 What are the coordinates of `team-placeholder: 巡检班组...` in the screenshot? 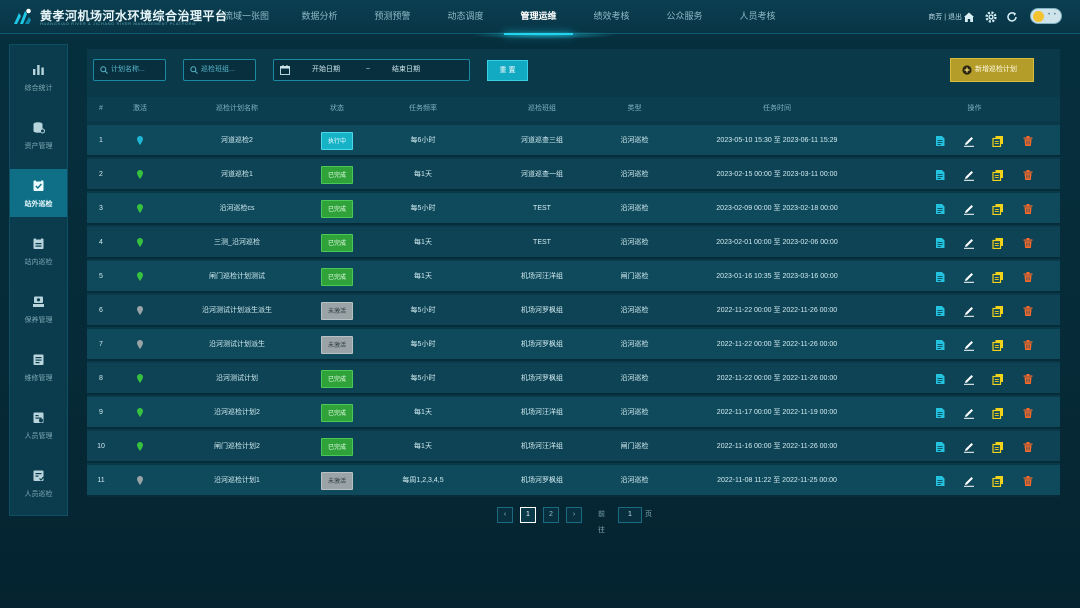 It's located at (218, 69).